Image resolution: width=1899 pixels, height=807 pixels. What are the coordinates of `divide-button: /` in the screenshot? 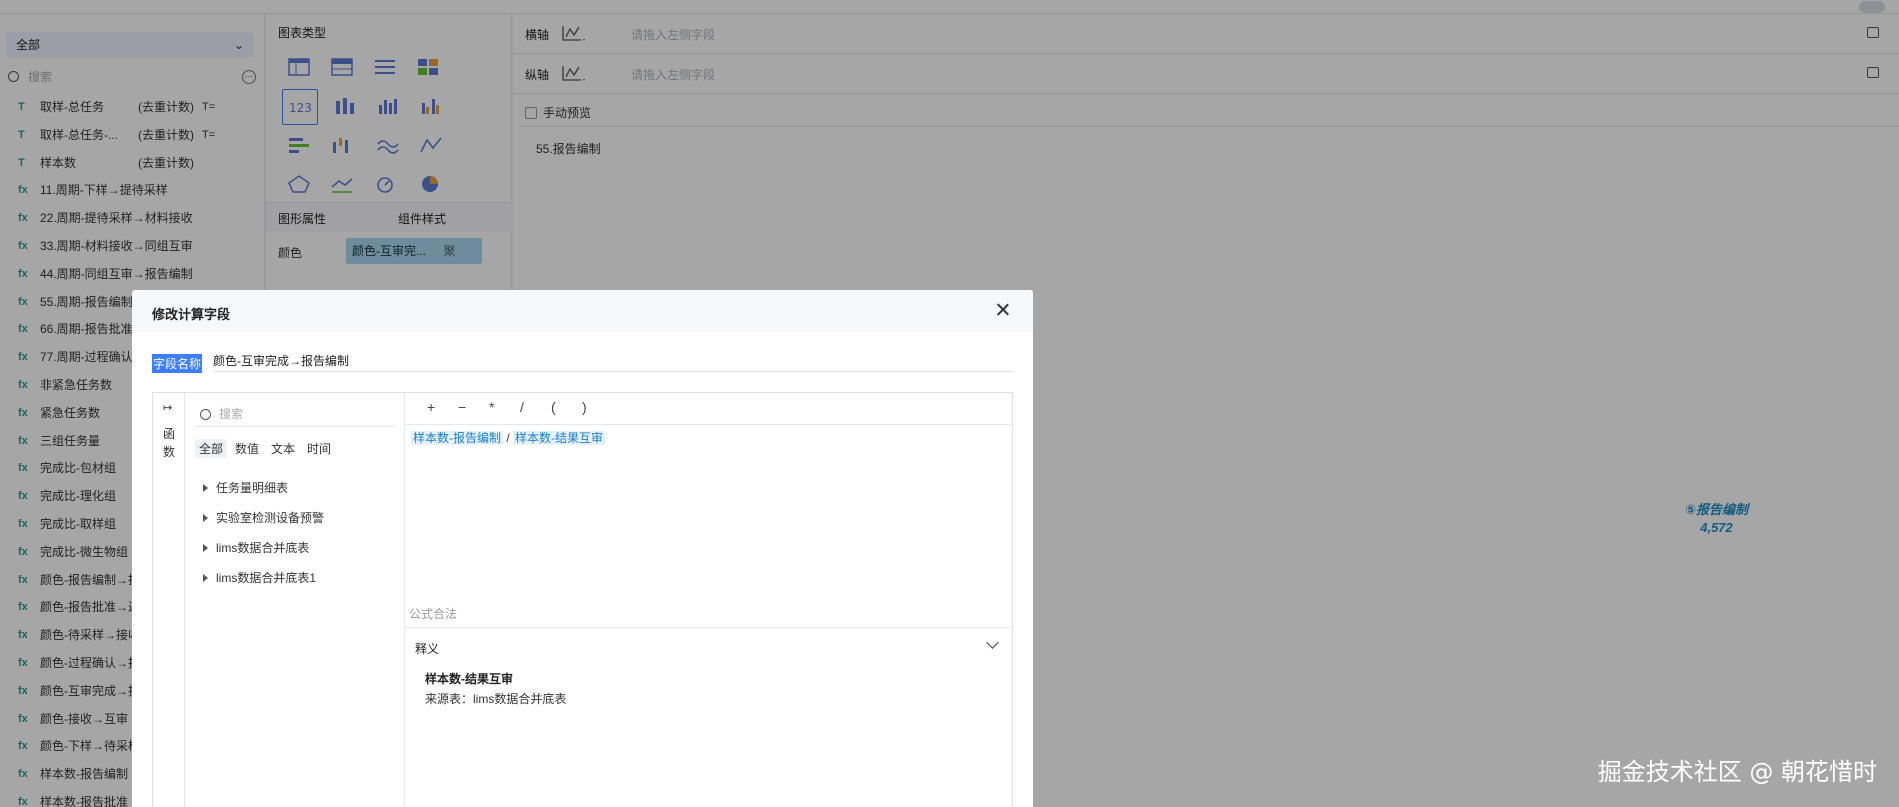 It's located at (522, 407).